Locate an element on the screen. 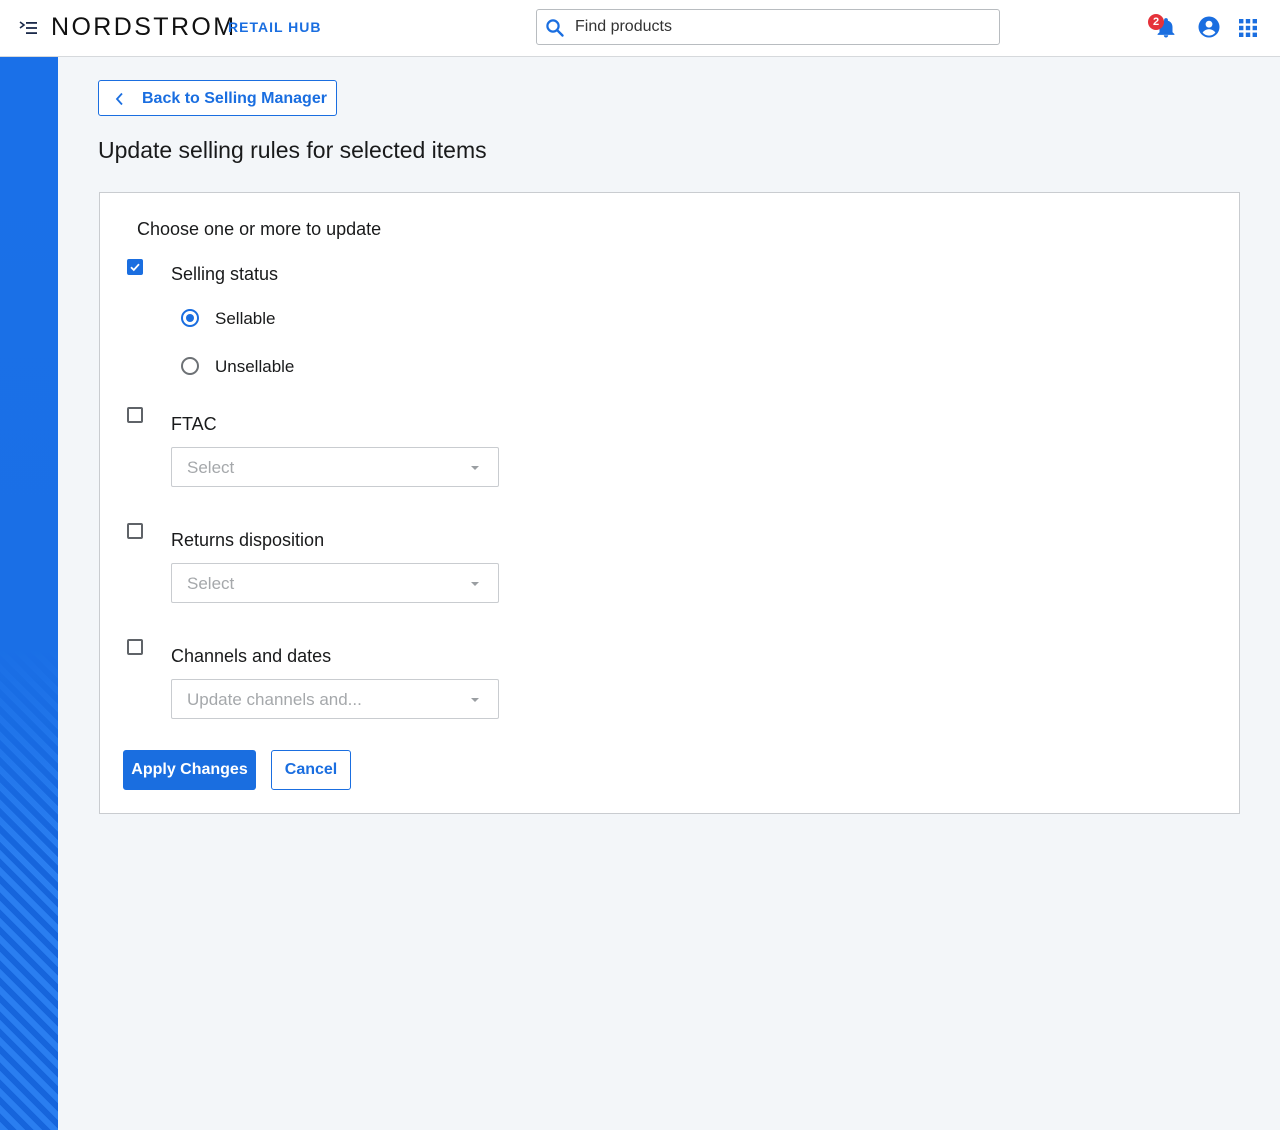 This screenshot has height=1130, width=1280. chevron-left-icon is located at coordinates (119, 99).